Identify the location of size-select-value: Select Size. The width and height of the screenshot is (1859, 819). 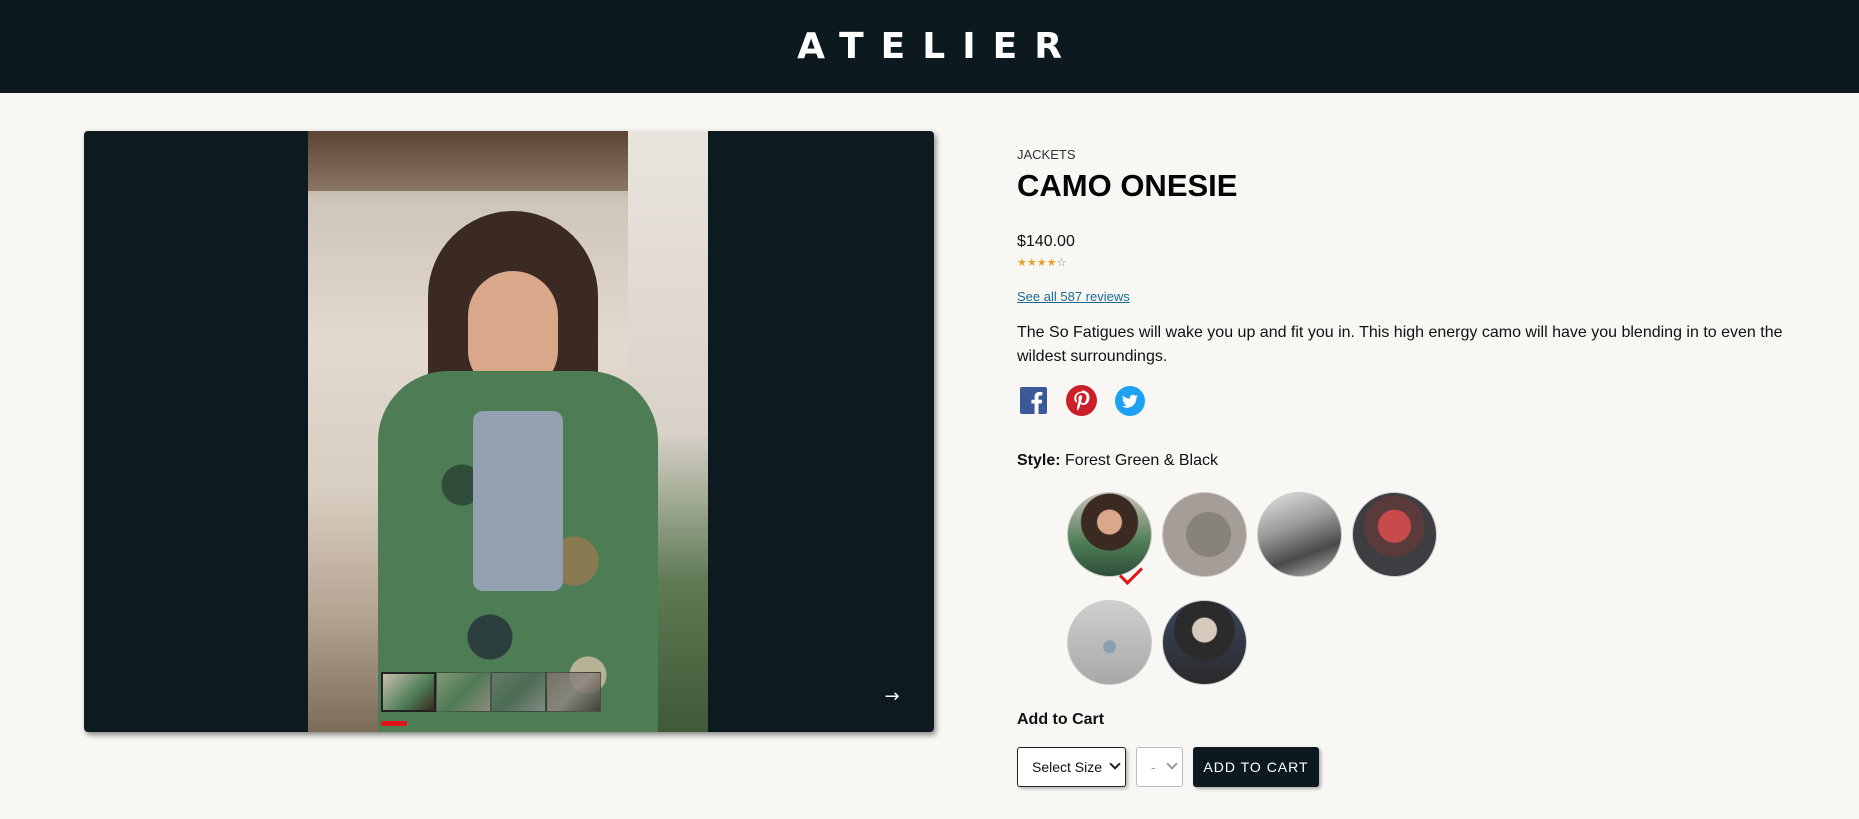
(1067, 767).